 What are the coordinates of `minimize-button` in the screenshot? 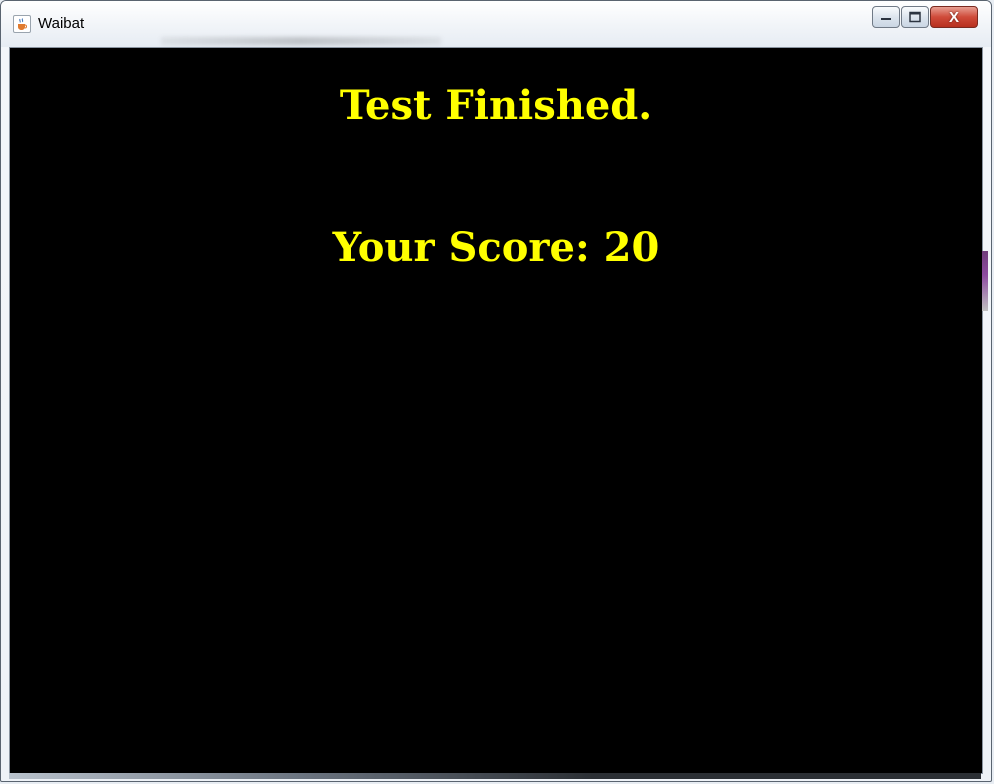 It's located at (886, 17).